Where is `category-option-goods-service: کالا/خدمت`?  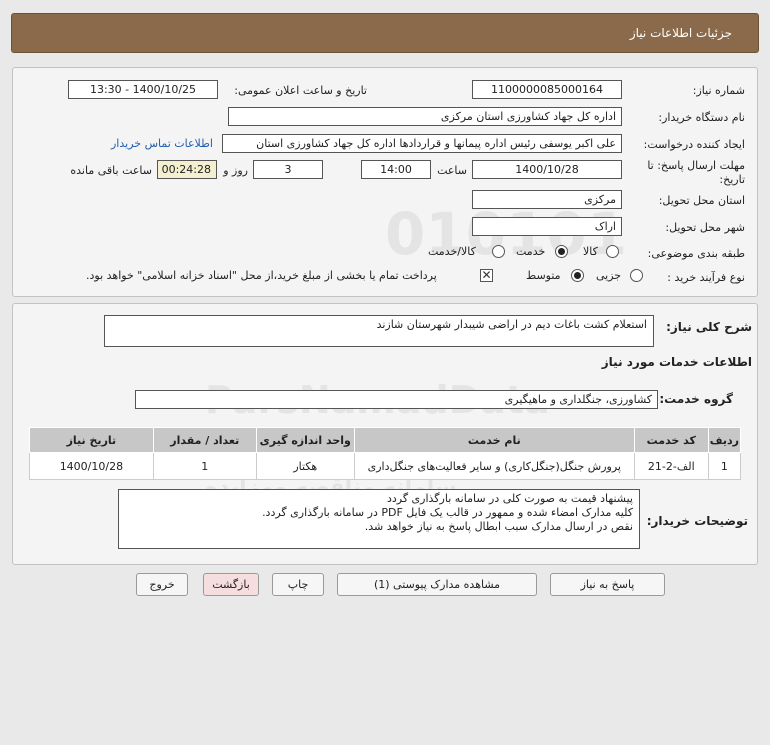
category-option-goods-service: کالا/خدمت is located at coordinates (452, 251).